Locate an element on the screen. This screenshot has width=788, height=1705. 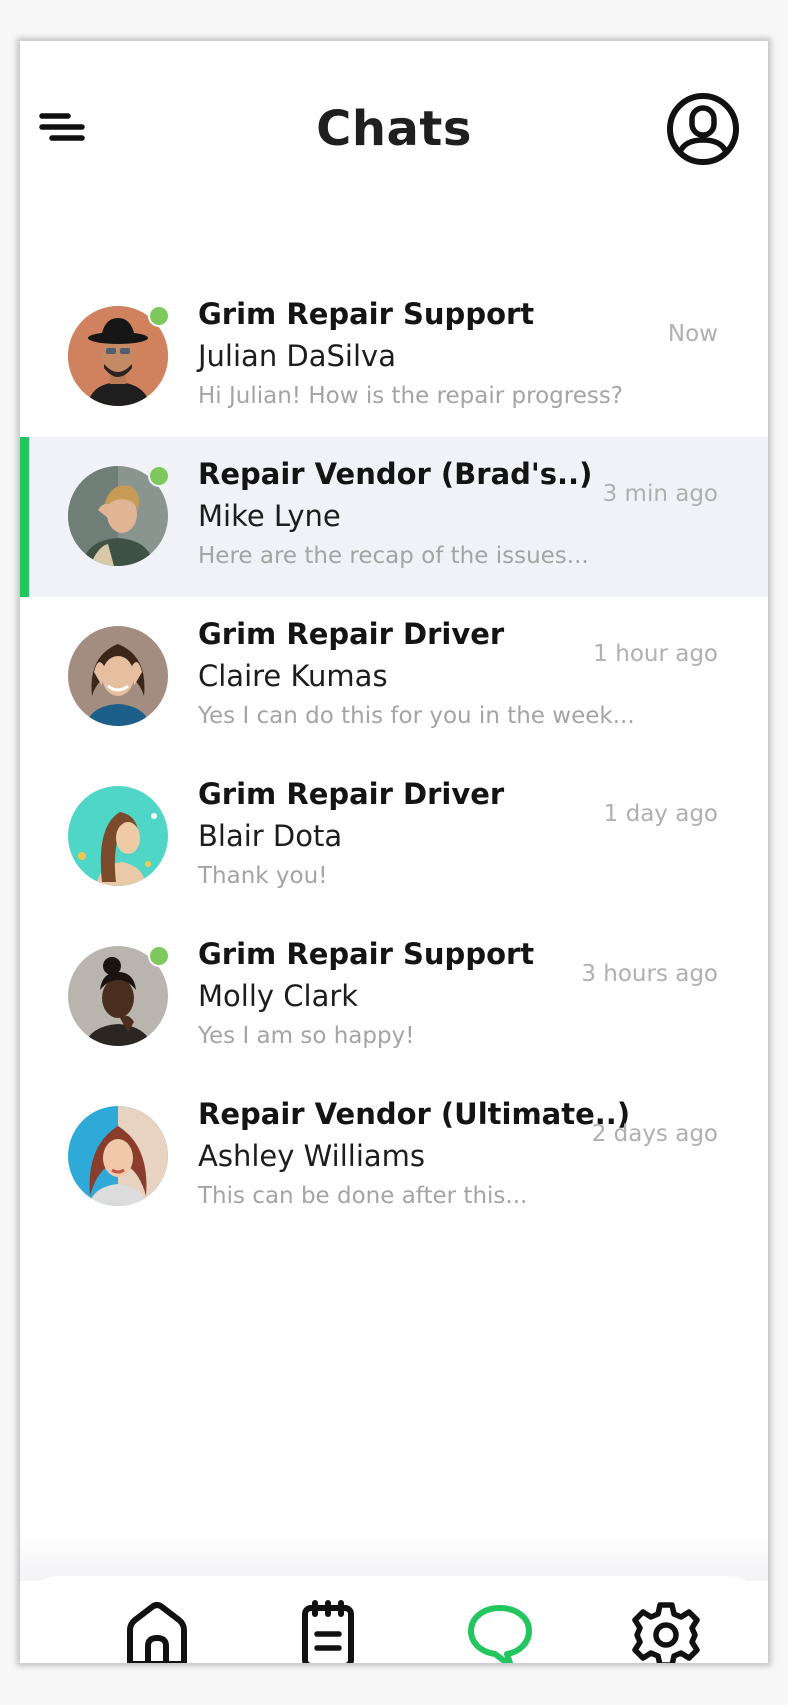
nav-settings-button is located at coordinates (666, 1631).